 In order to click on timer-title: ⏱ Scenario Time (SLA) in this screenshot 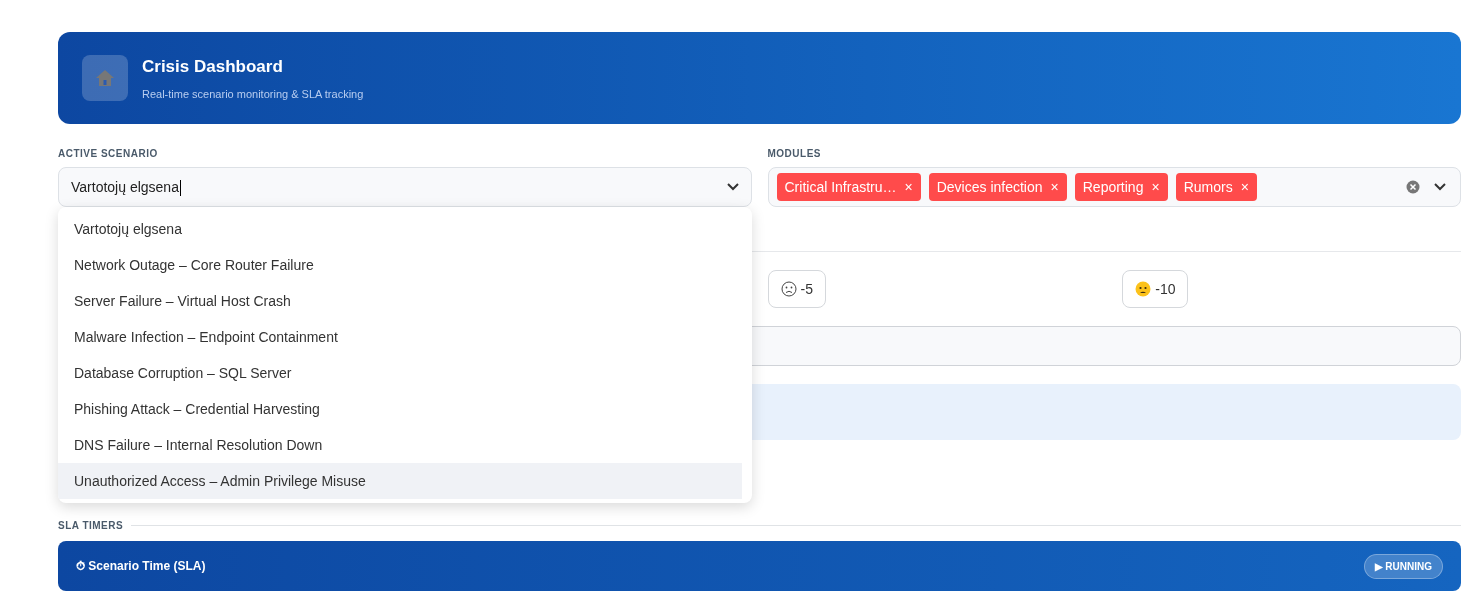, I will do `click(141, 566)`.